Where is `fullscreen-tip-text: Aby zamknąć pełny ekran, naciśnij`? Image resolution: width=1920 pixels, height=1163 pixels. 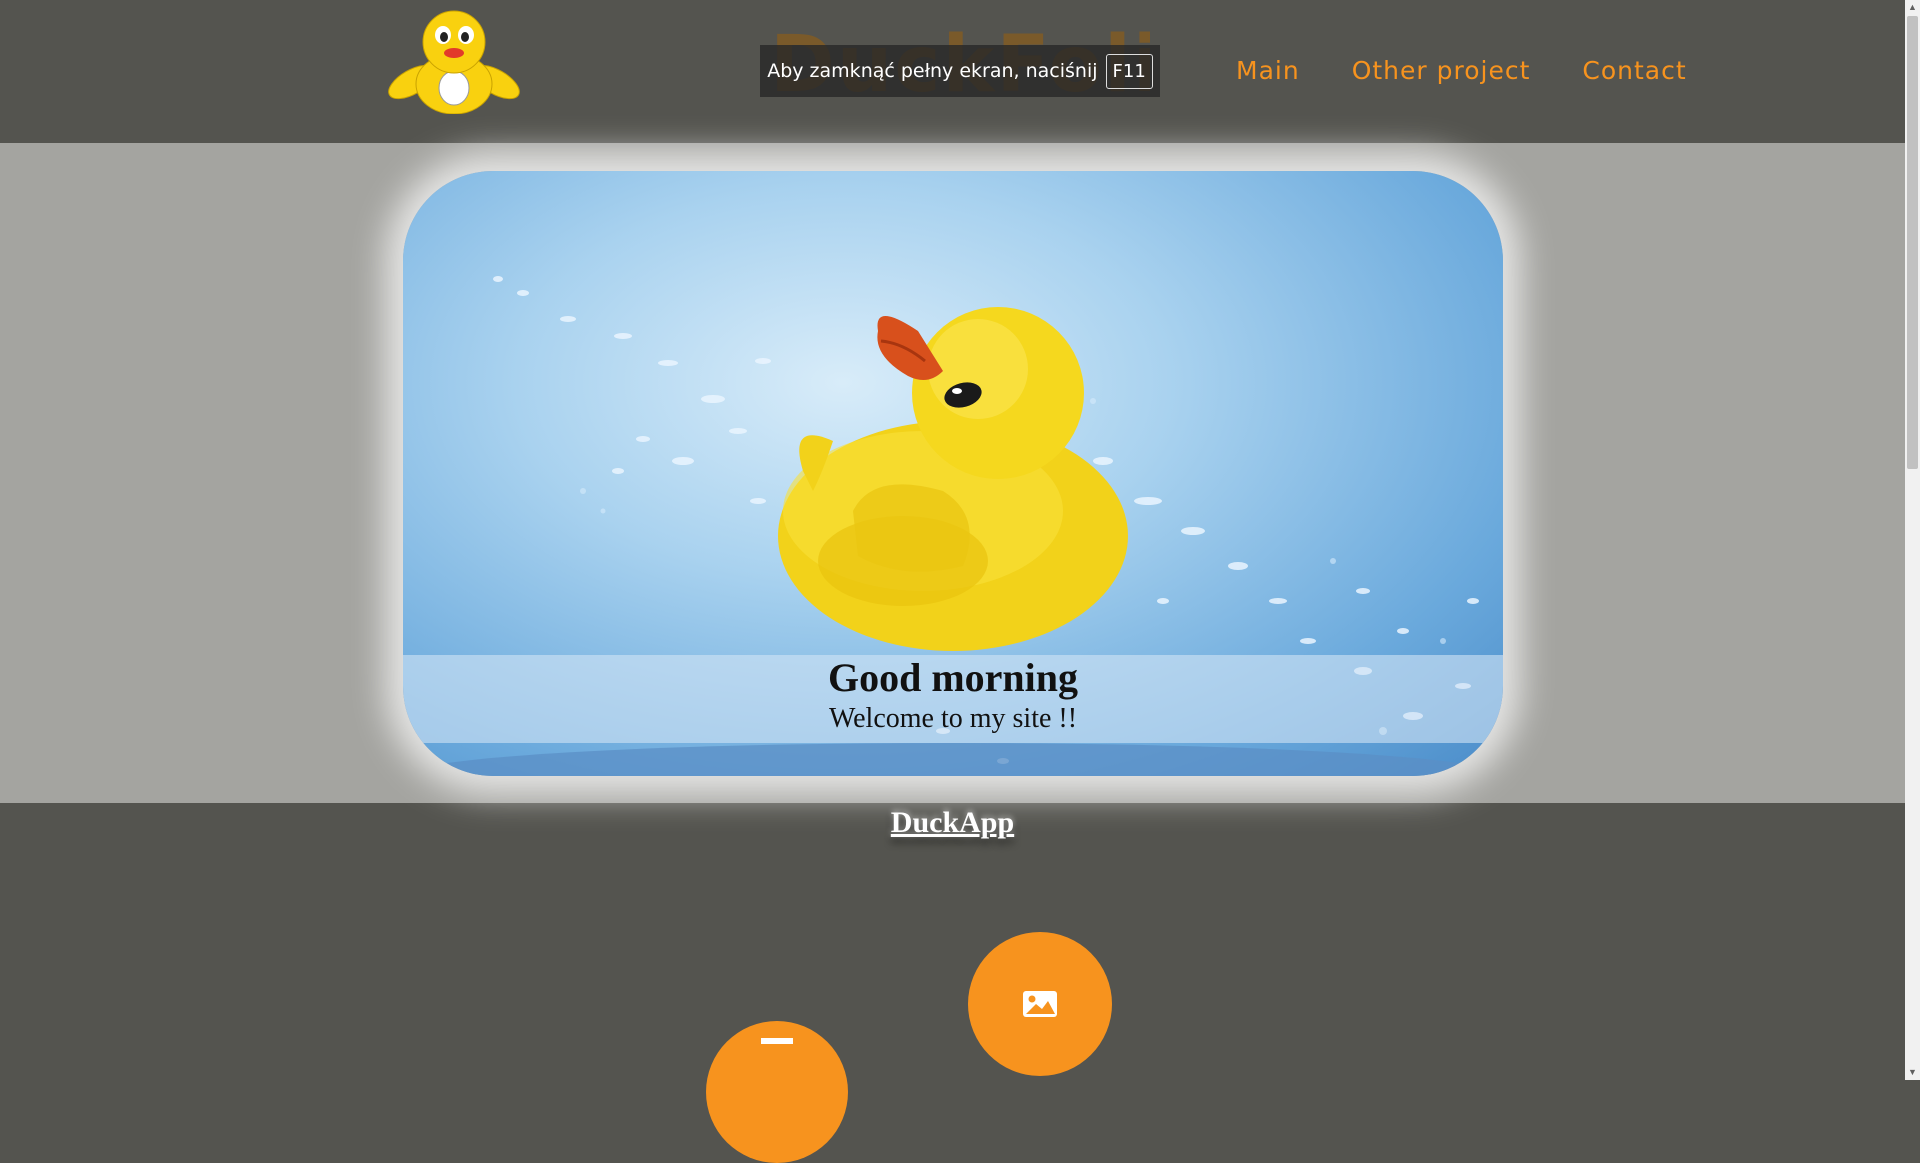 fullscreen-tip-text: Aby zamknąć pełny ekran, naciśnij is located at coordinates (932, 71).